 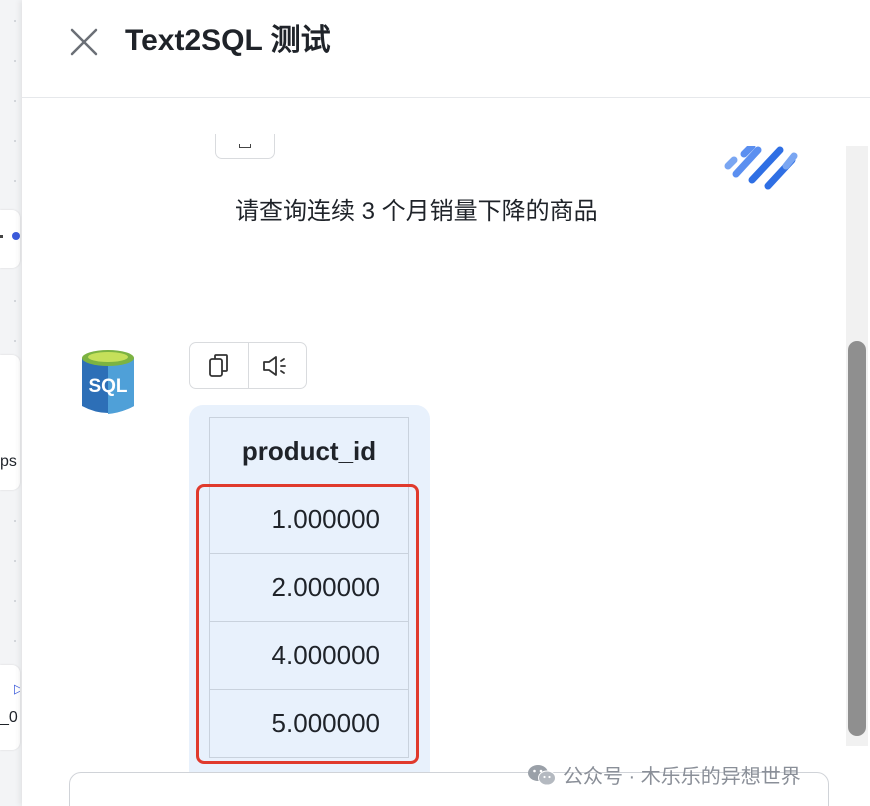 I want to click on background-canvas: ps ▷ _0, so click(x=11, y=403).